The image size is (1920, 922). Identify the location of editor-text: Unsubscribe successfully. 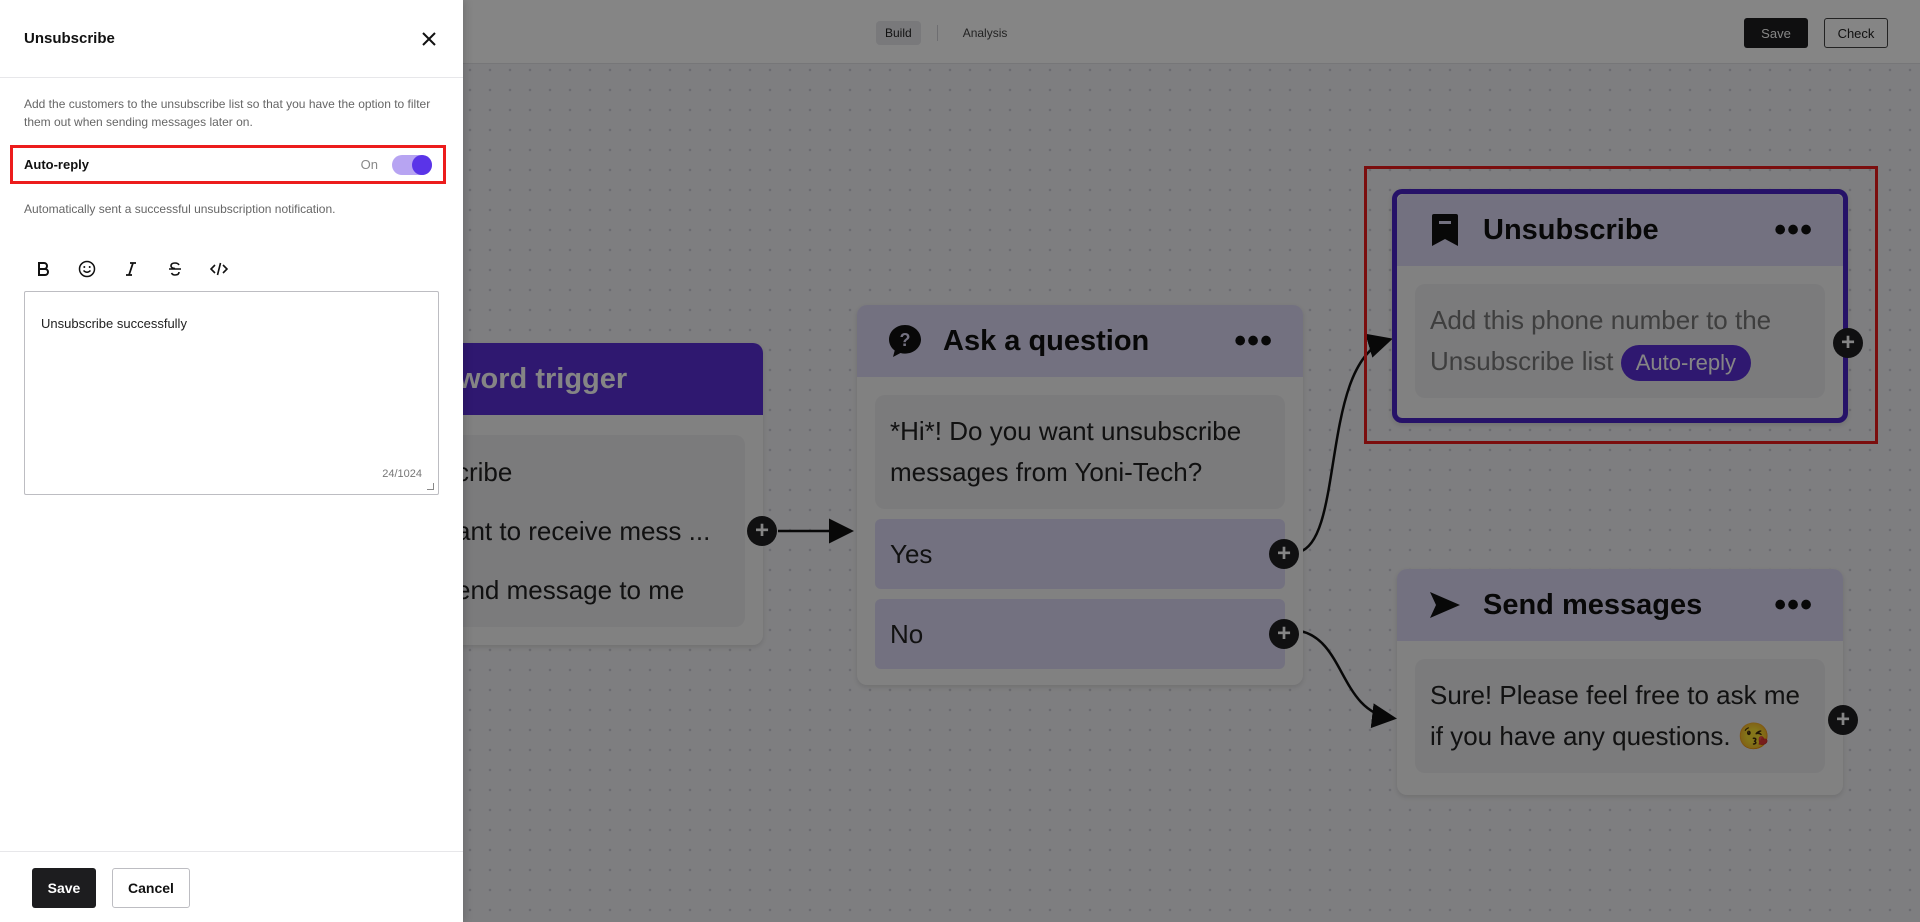
(114, 323).